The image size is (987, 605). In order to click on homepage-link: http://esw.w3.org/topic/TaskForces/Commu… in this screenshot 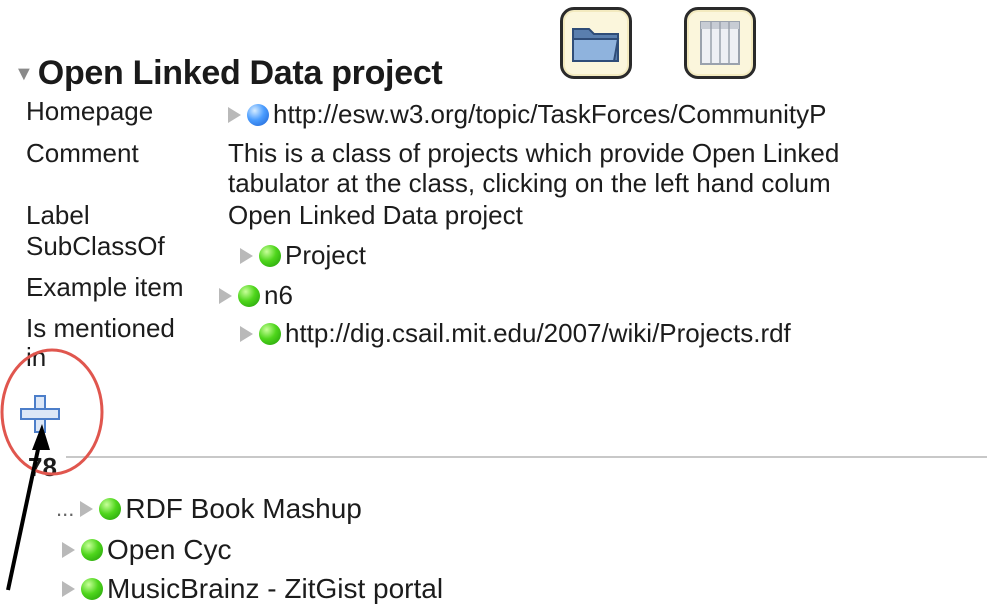, I will do `click(549, 114)`.